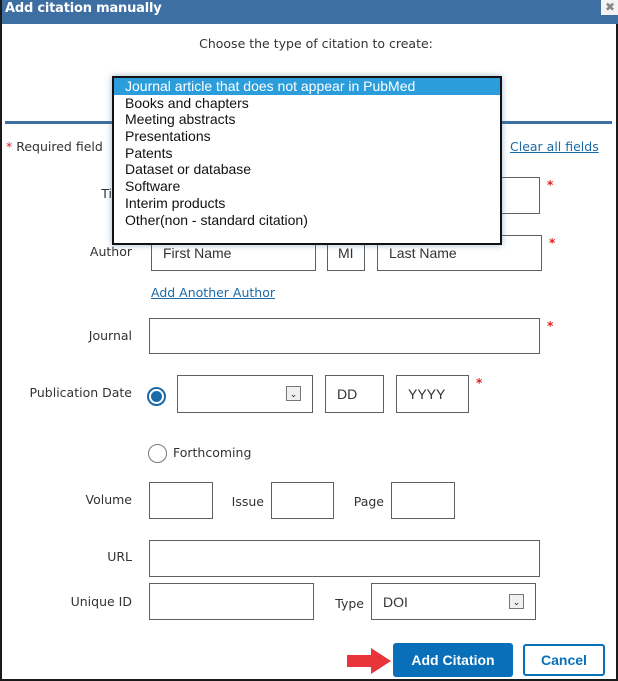 The image size is (618, 681). I want to click on unique-id-label: Unique ID, so click(101, 601).